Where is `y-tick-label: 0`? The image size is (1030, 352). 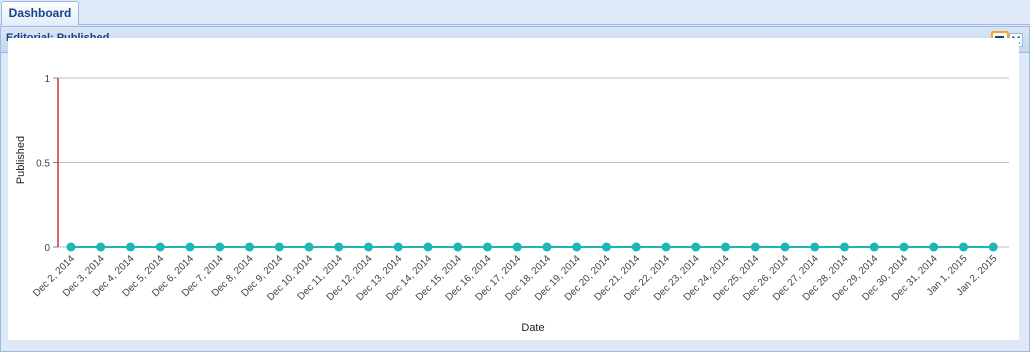
y-tick-label: 0 is located at coordinates (47, 248).